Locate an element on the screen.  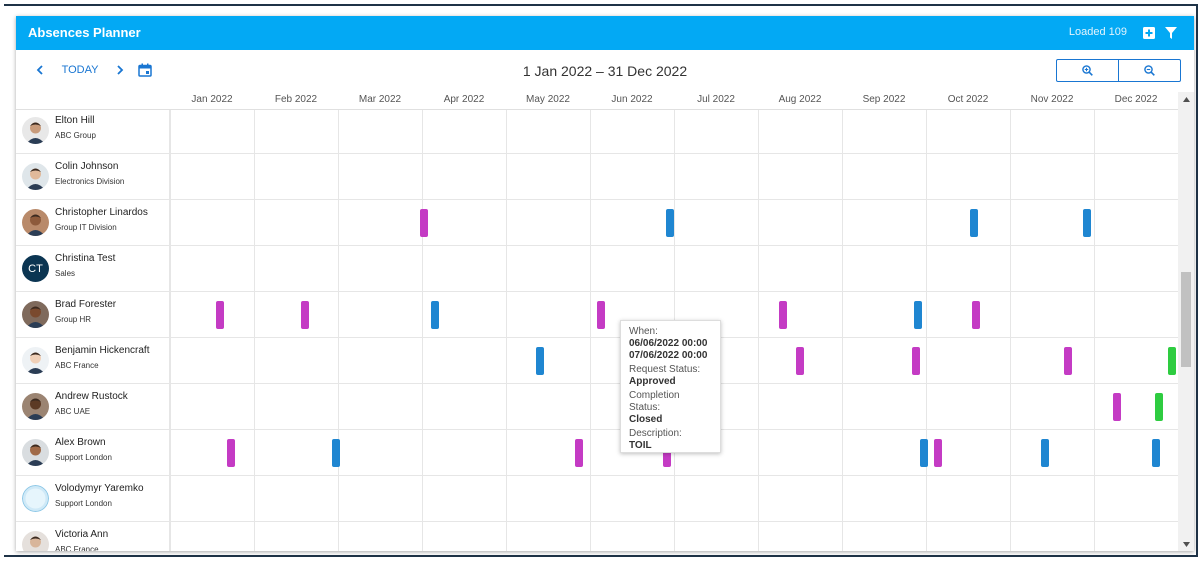
tooltip-completion-status-label: Completion Status: is located at coordinates (654, 401).